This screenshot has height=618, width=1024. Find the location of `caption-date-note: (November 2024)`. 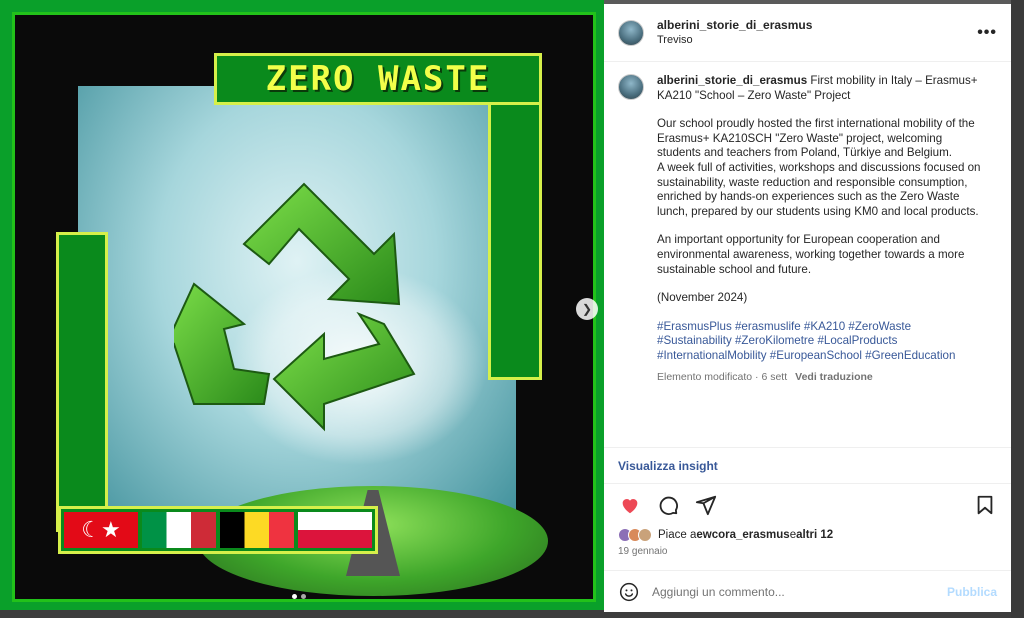

caption-date-note: (November 2024) is located at coordinates (702, 298).